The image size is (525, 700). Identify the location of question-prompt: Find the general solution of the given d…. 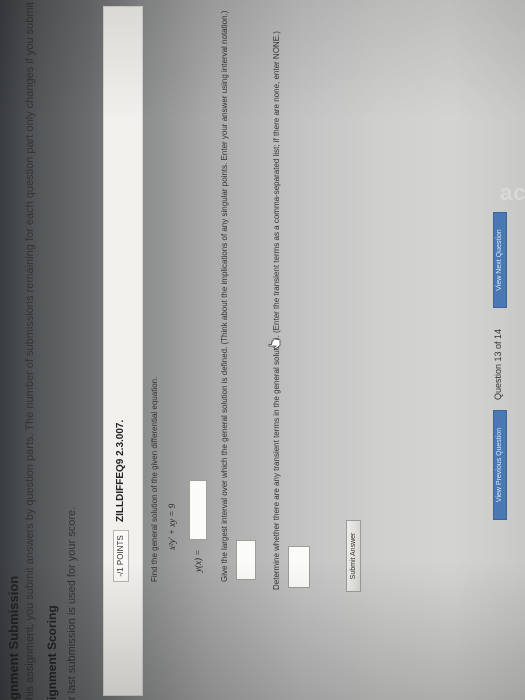
(154, 479).